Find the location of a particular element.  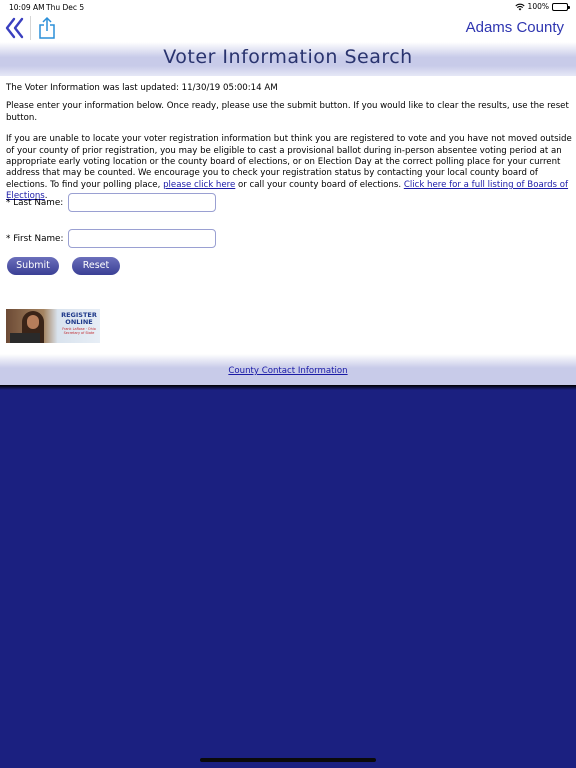

status-right: 100% is located at coordinates (542, 6).